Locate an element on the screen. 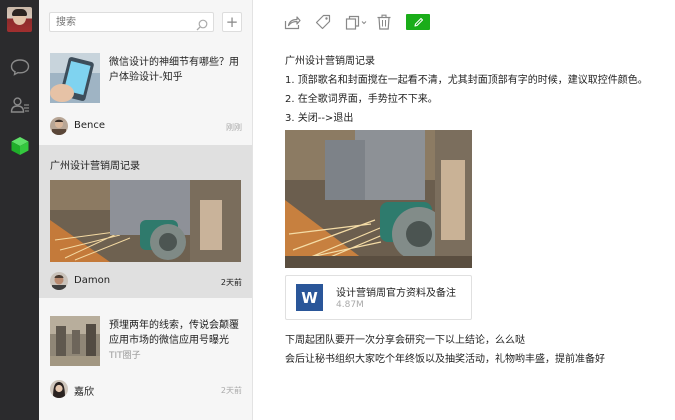 The image size is (675, 420). copy-icon is located at coordinates (356, 22).